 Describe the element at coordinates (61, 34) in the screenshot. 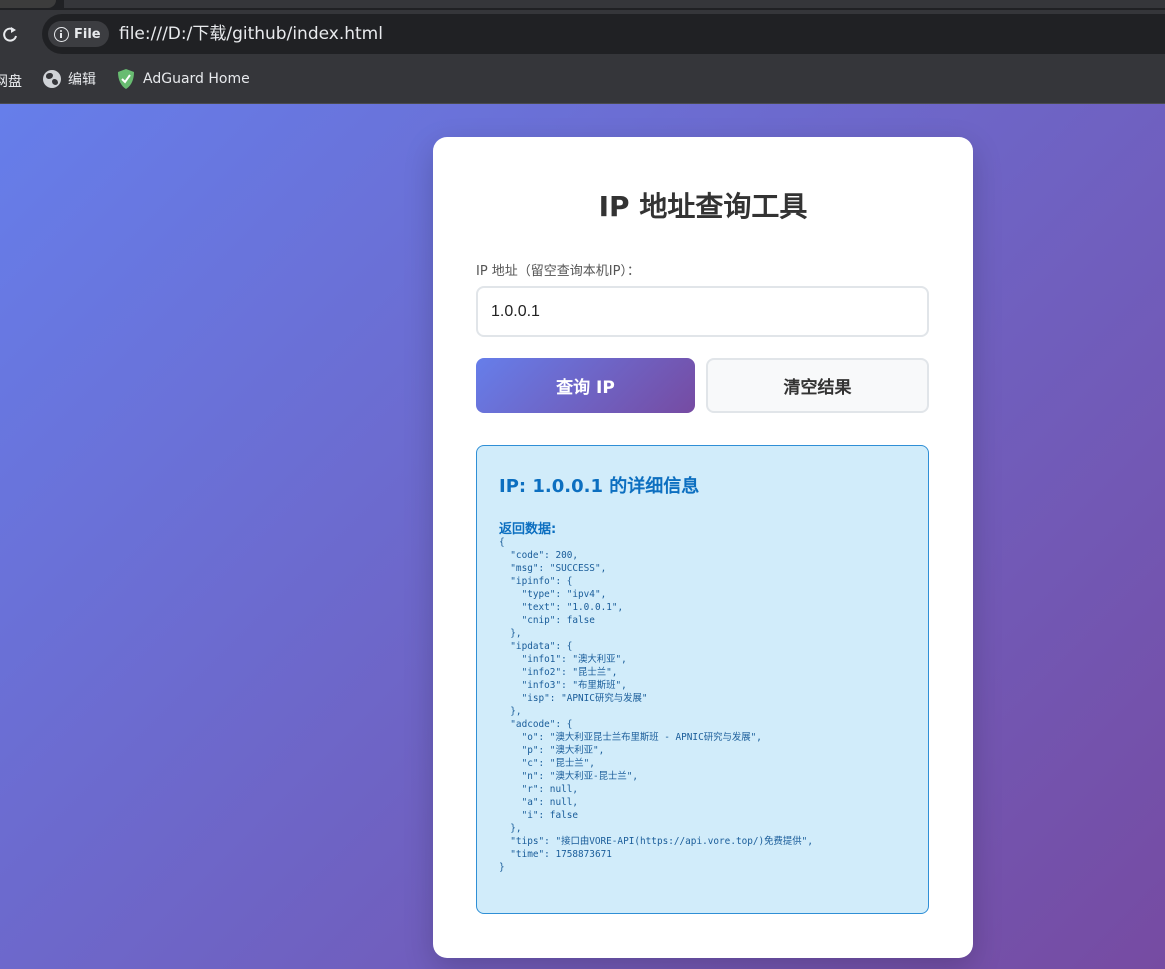

I see `info-icon` at that location.